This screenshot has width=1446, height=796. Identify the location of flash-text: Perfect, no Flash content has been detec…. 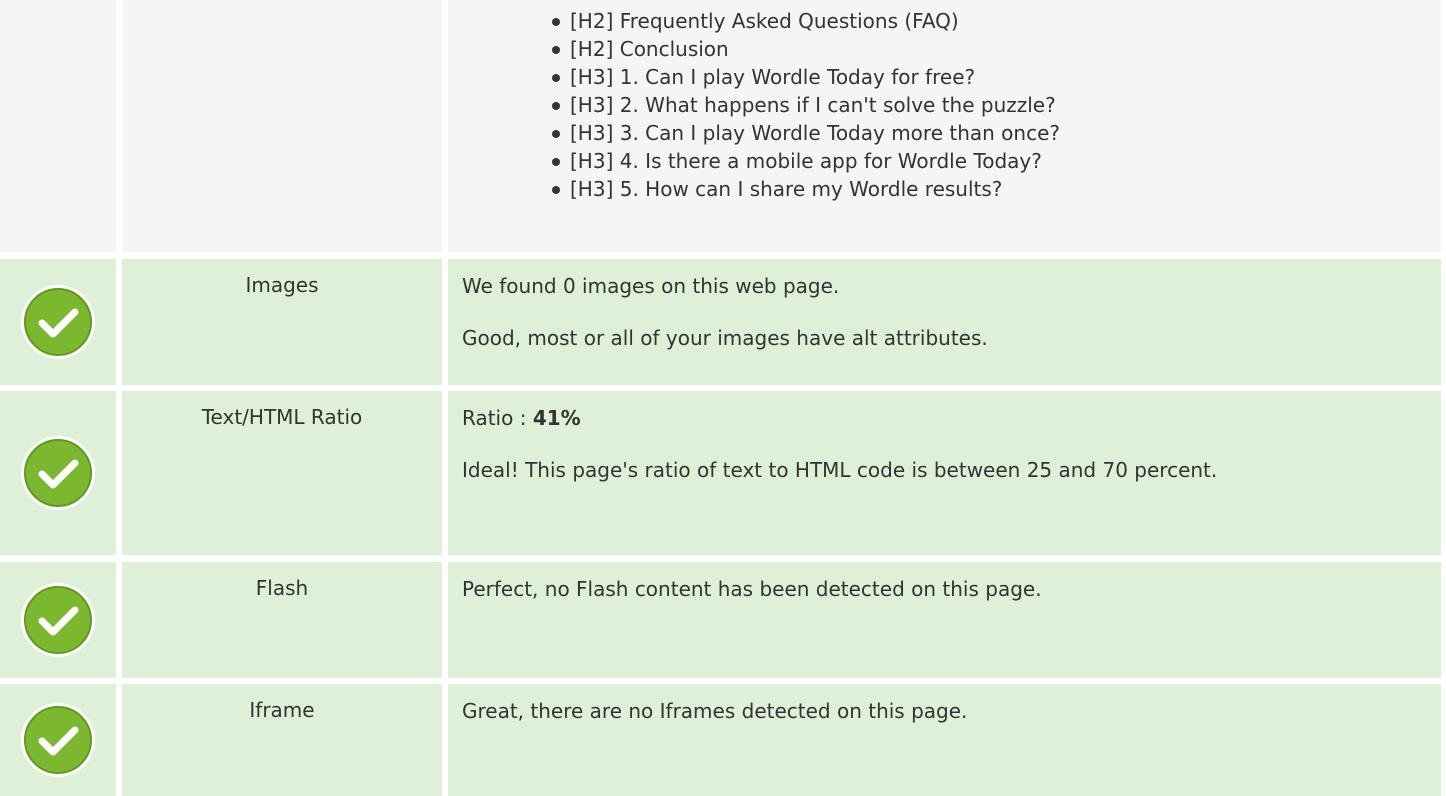
(752, 589).